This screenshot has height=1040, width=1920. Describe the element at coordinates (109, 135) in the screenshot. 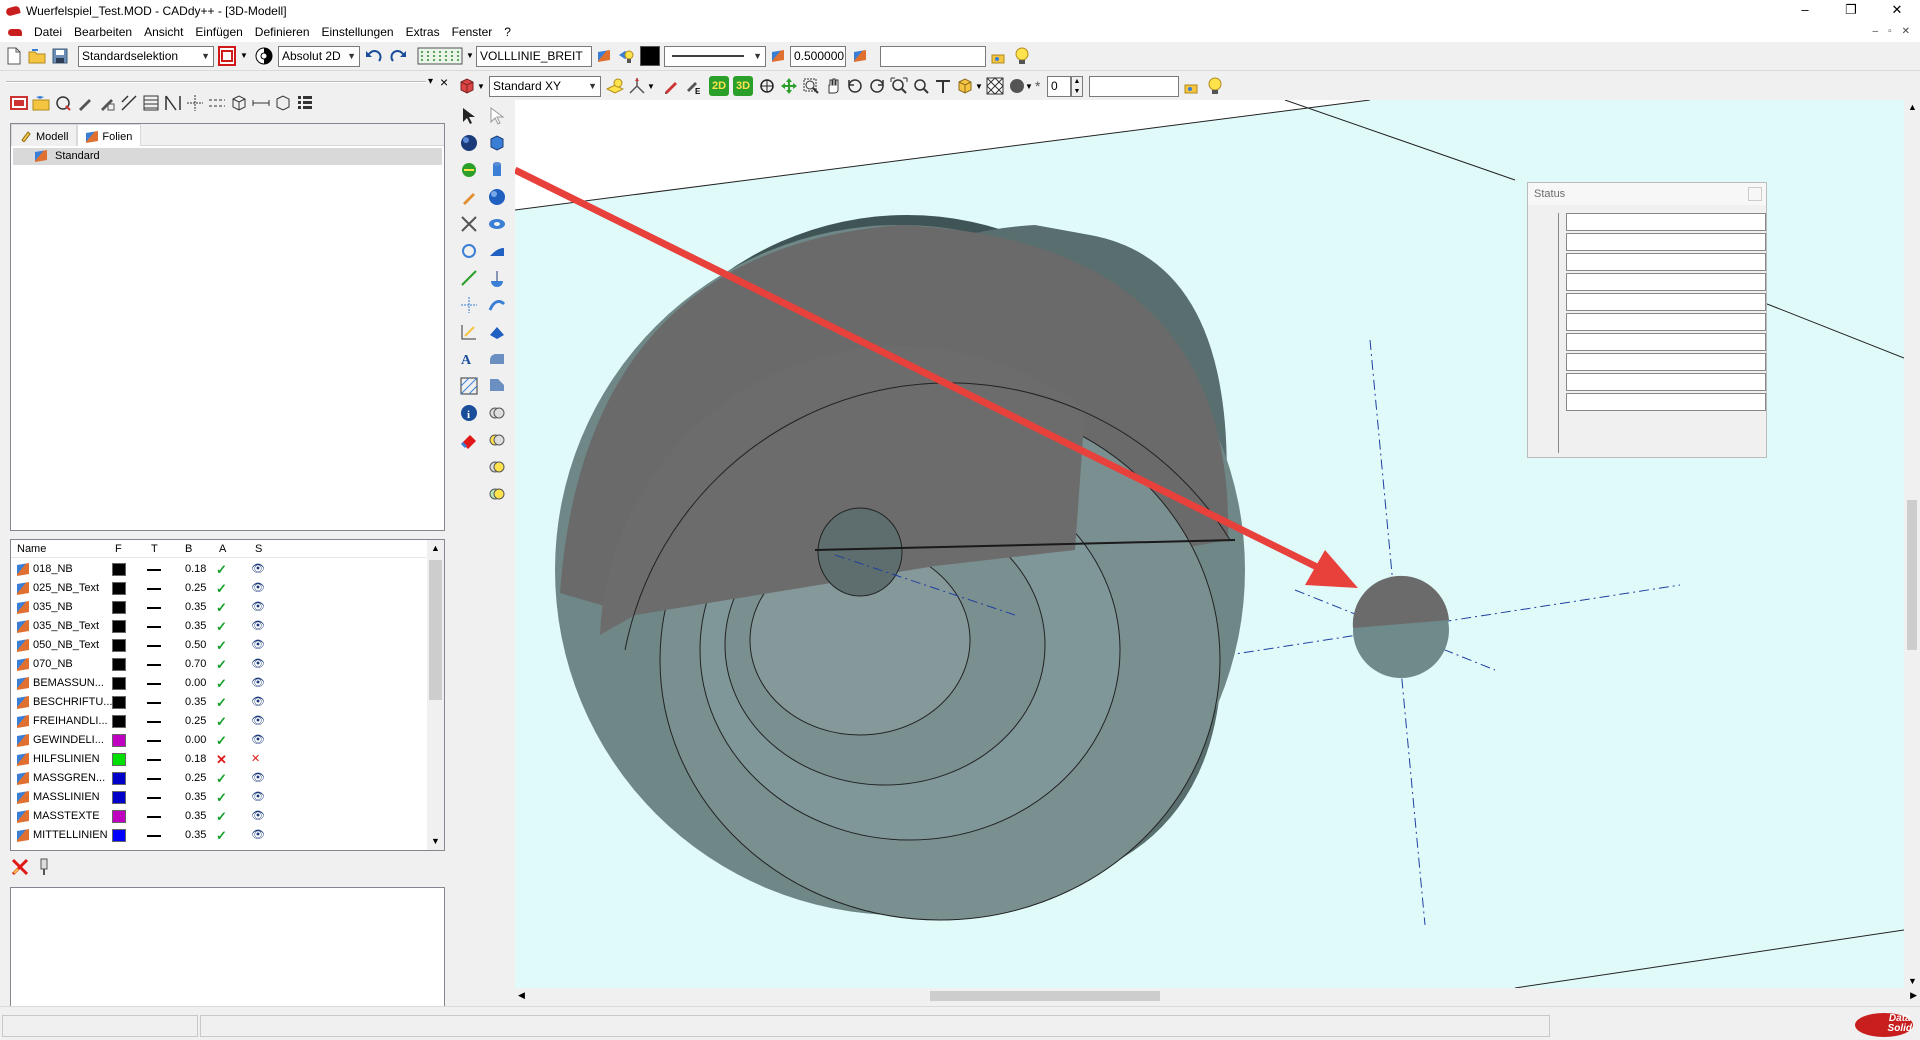

I see `tab-folien: Folien` at that location.